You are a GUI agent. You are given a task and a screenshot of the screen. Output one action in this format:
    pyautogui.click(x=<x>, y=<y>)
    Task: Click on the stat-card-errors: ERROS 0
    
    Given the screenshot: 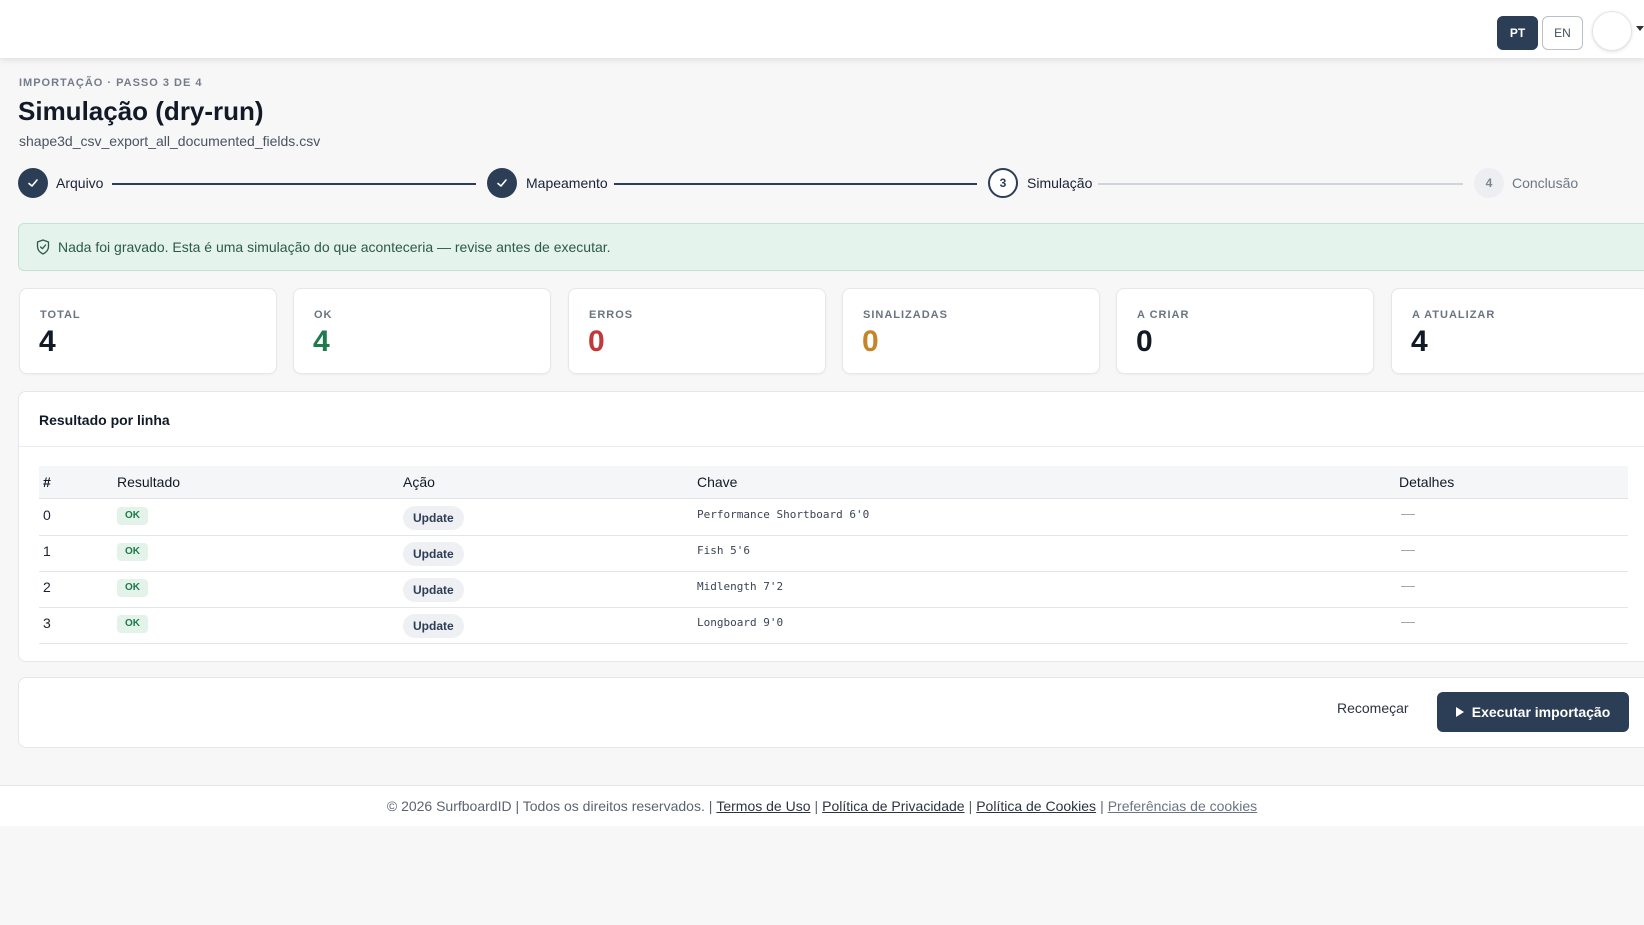 What is the action you would take?
    pyautogui.click(x=697, y=331)
    